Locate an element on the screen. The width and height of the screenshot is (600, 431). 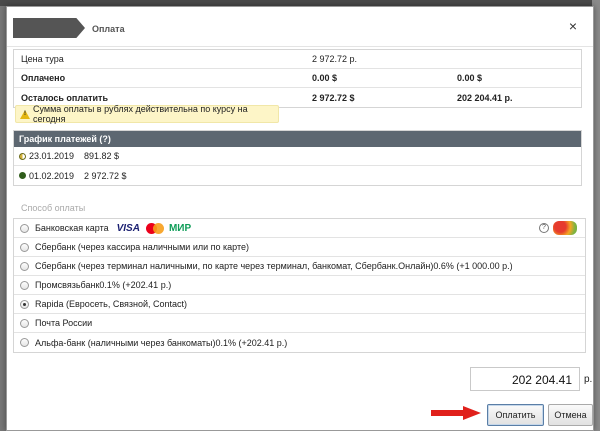
red-arrow-icon is located at coordinates (456, 413).